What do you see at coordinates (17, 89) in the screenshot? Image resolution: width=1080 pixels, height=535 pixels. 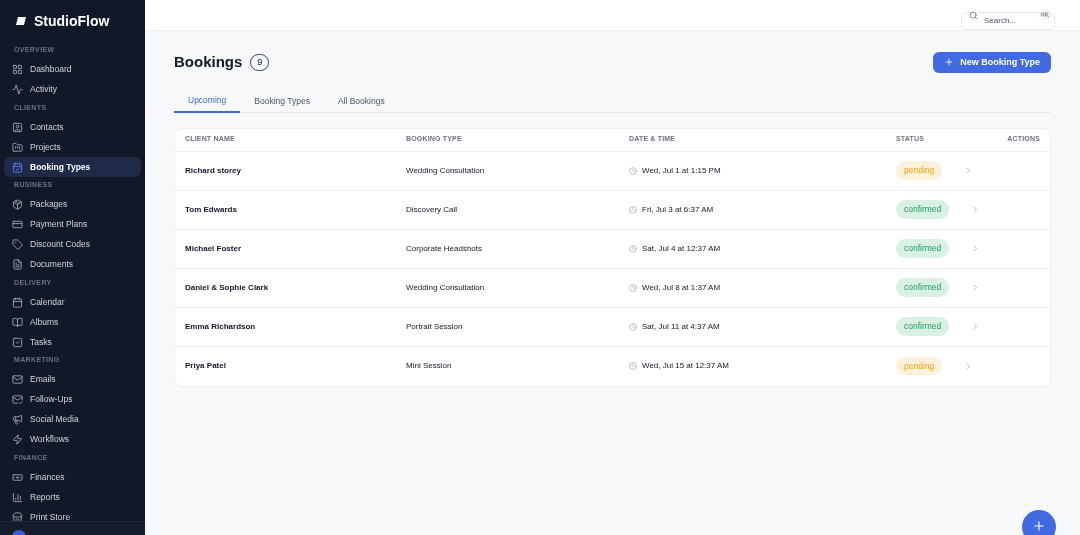 I see `pulse-icon` at bounding box center [17, 89].